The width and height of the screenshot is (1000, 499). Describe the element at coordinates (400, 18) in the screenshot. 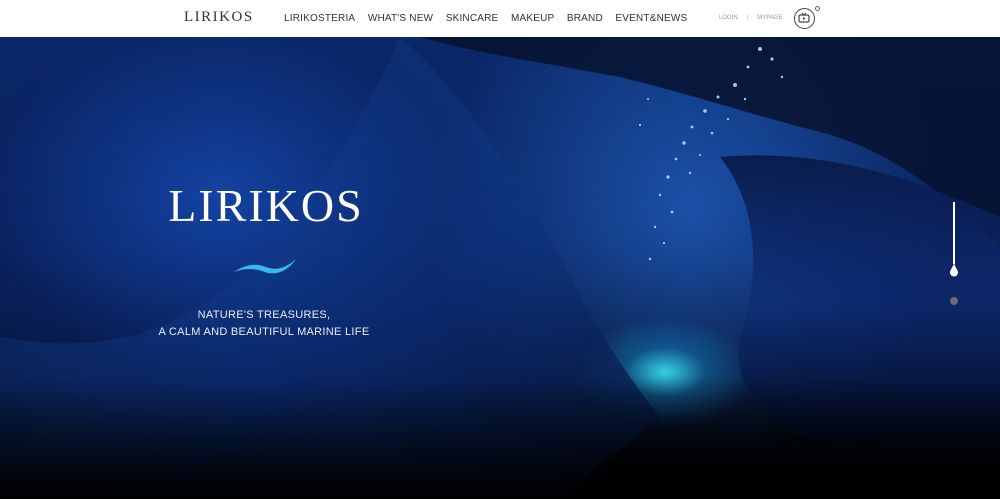

I see `nav-whats-new: WHAT'S NEW` at that location.